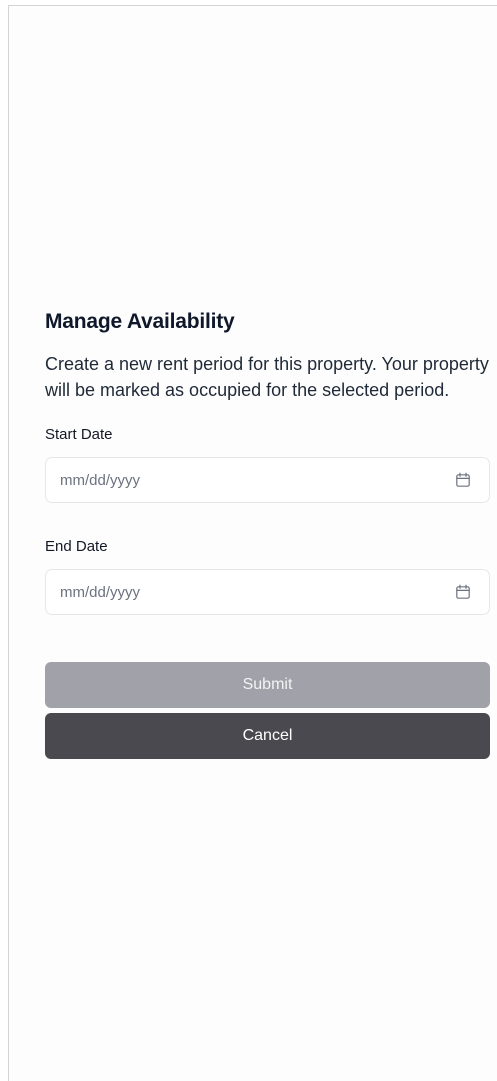 The height and width of the screenshot is (1081, 497). Describe the element at coordinates (79, 434) in the screenshot. I see `start-date-label: Start Date` at that location.